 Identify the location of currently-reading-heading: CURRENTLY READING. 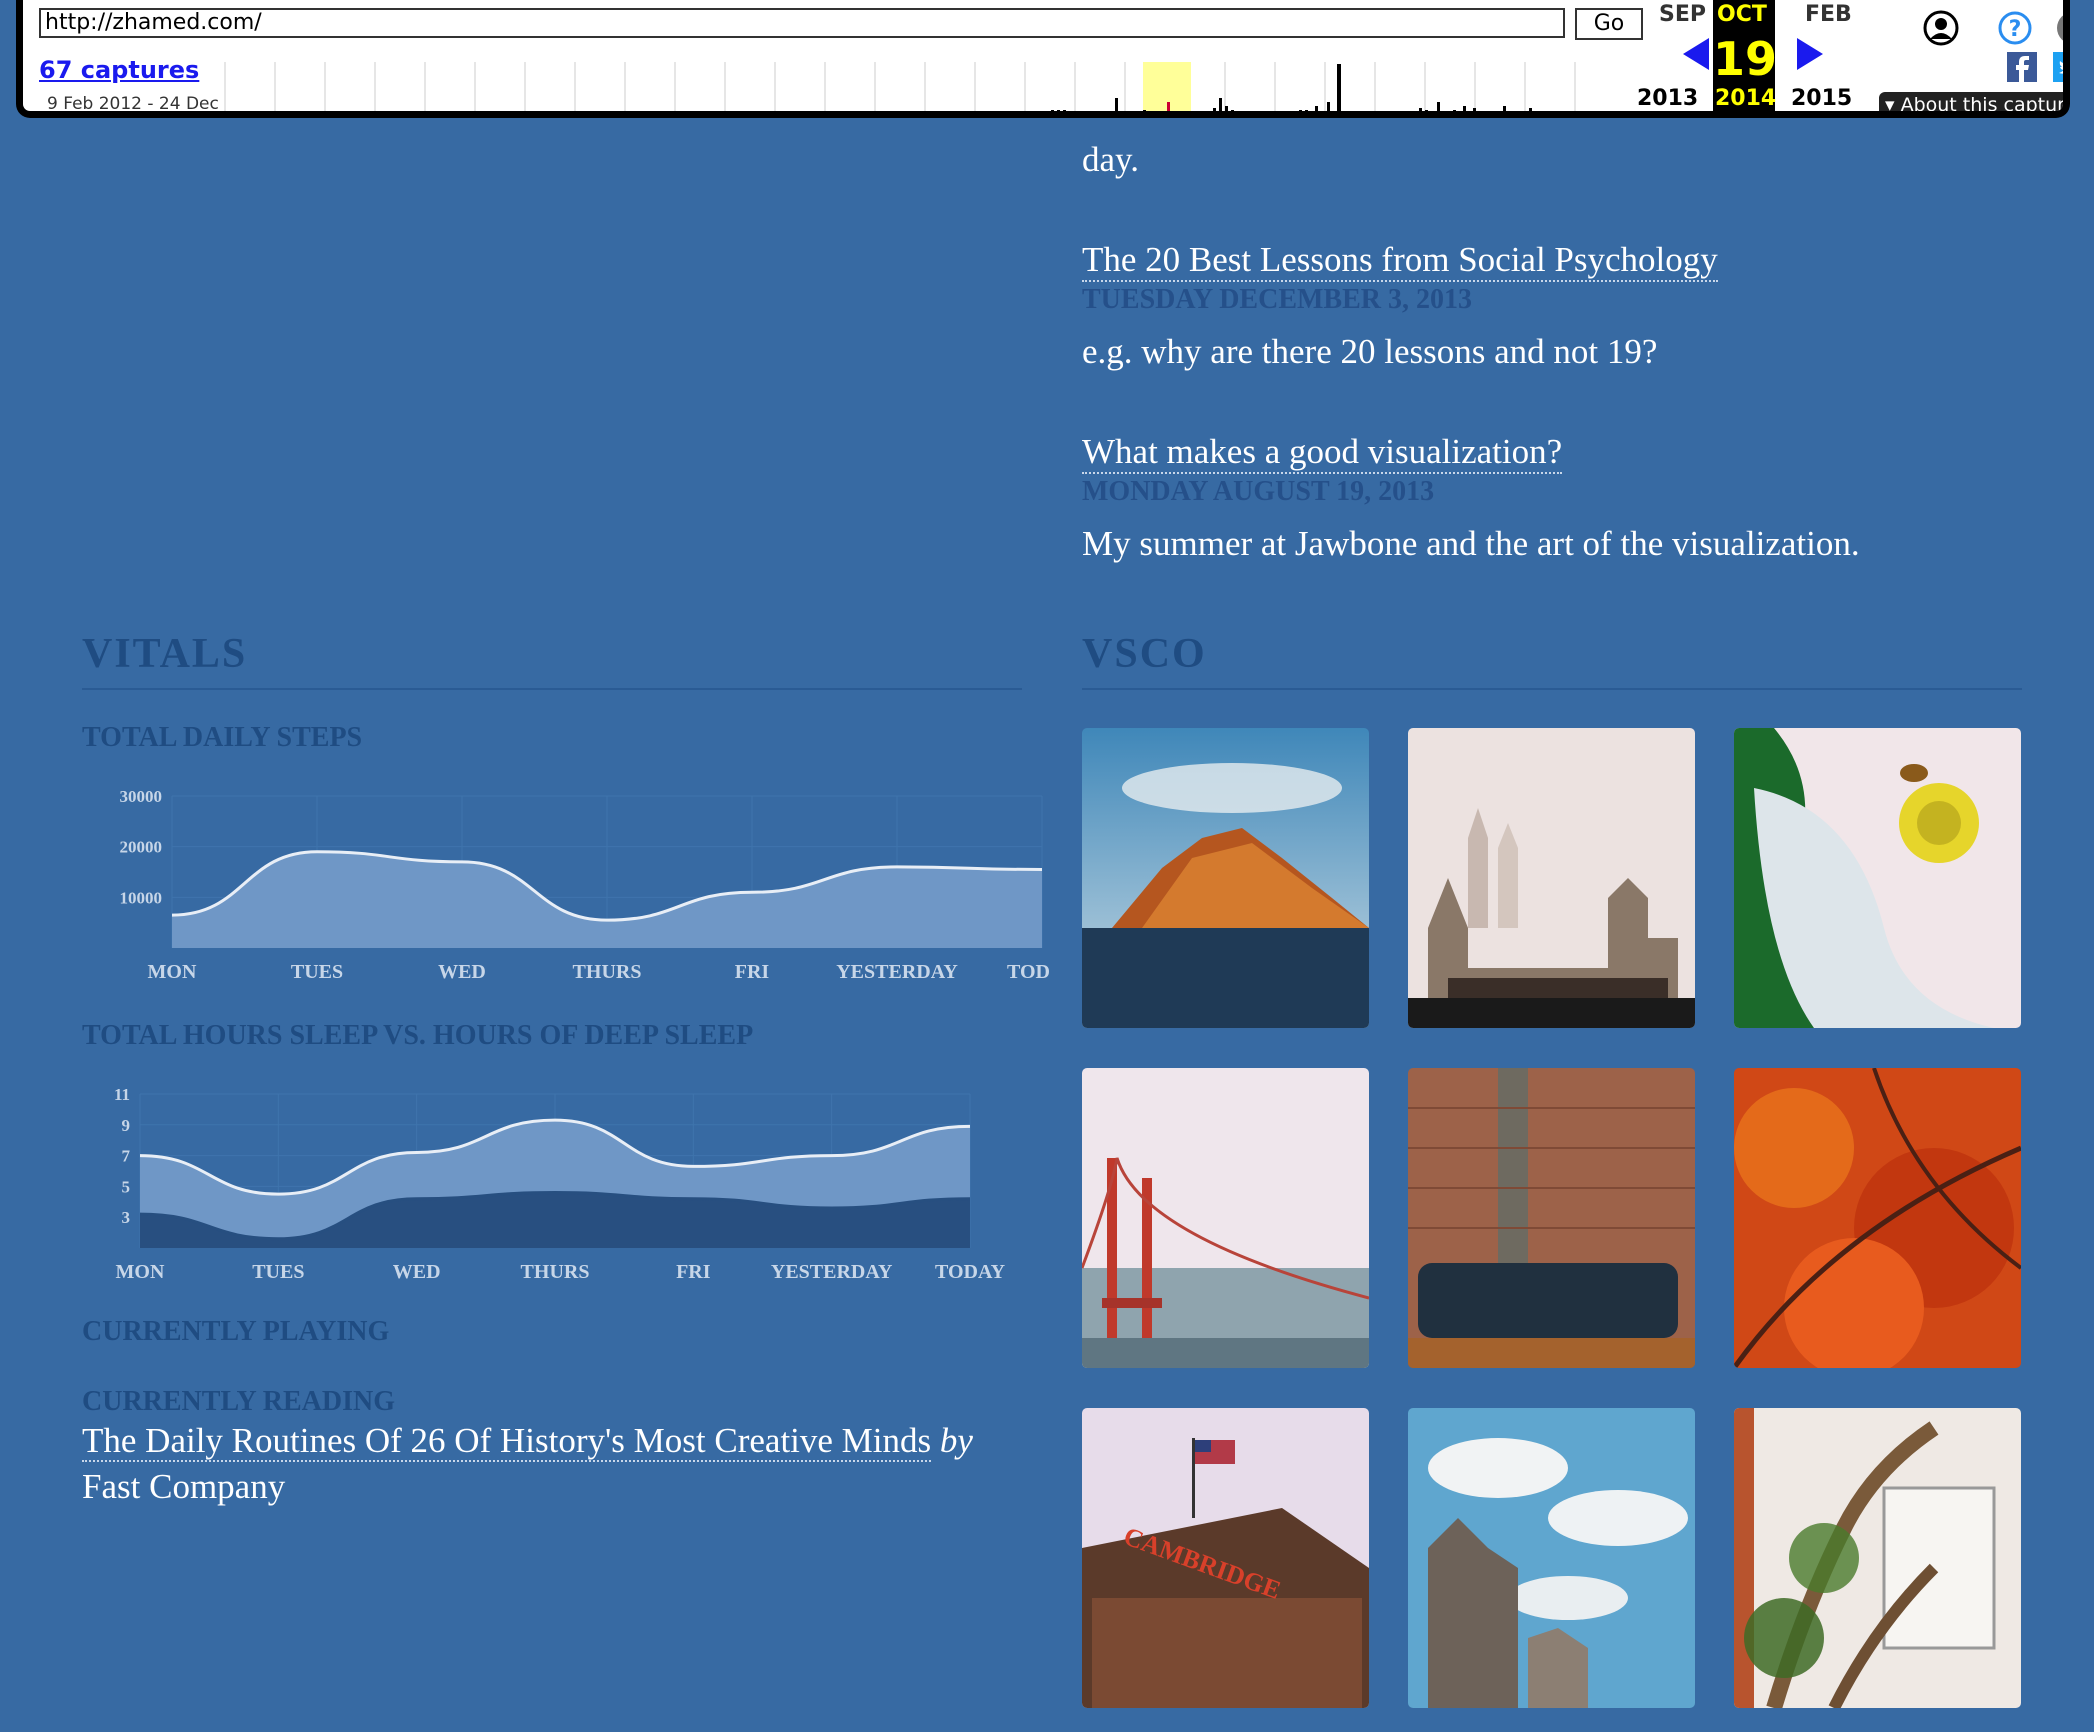
(238, 1401).